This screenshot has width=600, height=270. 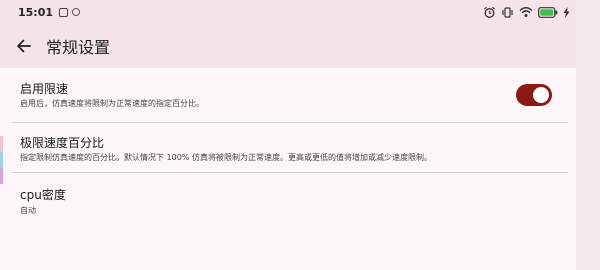 I want to click on charging-icon, so click(x=566, y=12).